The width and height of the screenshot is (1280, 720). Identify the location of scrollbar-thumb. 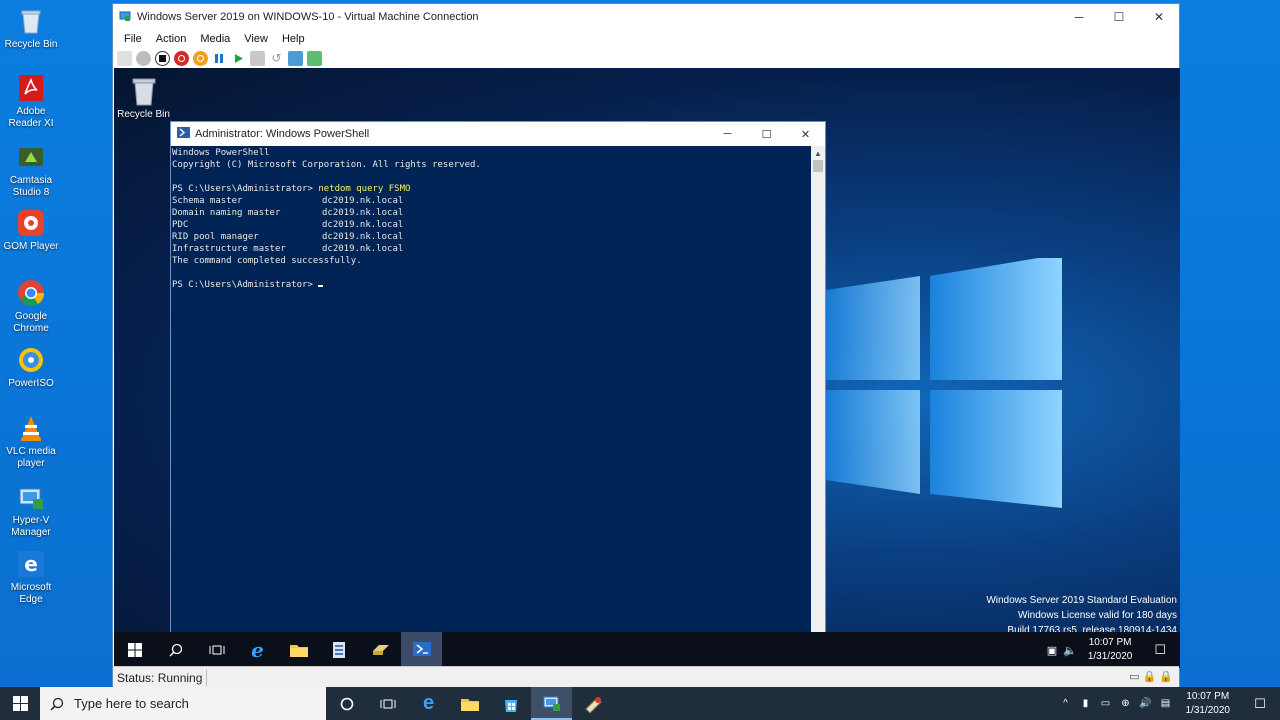
(818, 166).